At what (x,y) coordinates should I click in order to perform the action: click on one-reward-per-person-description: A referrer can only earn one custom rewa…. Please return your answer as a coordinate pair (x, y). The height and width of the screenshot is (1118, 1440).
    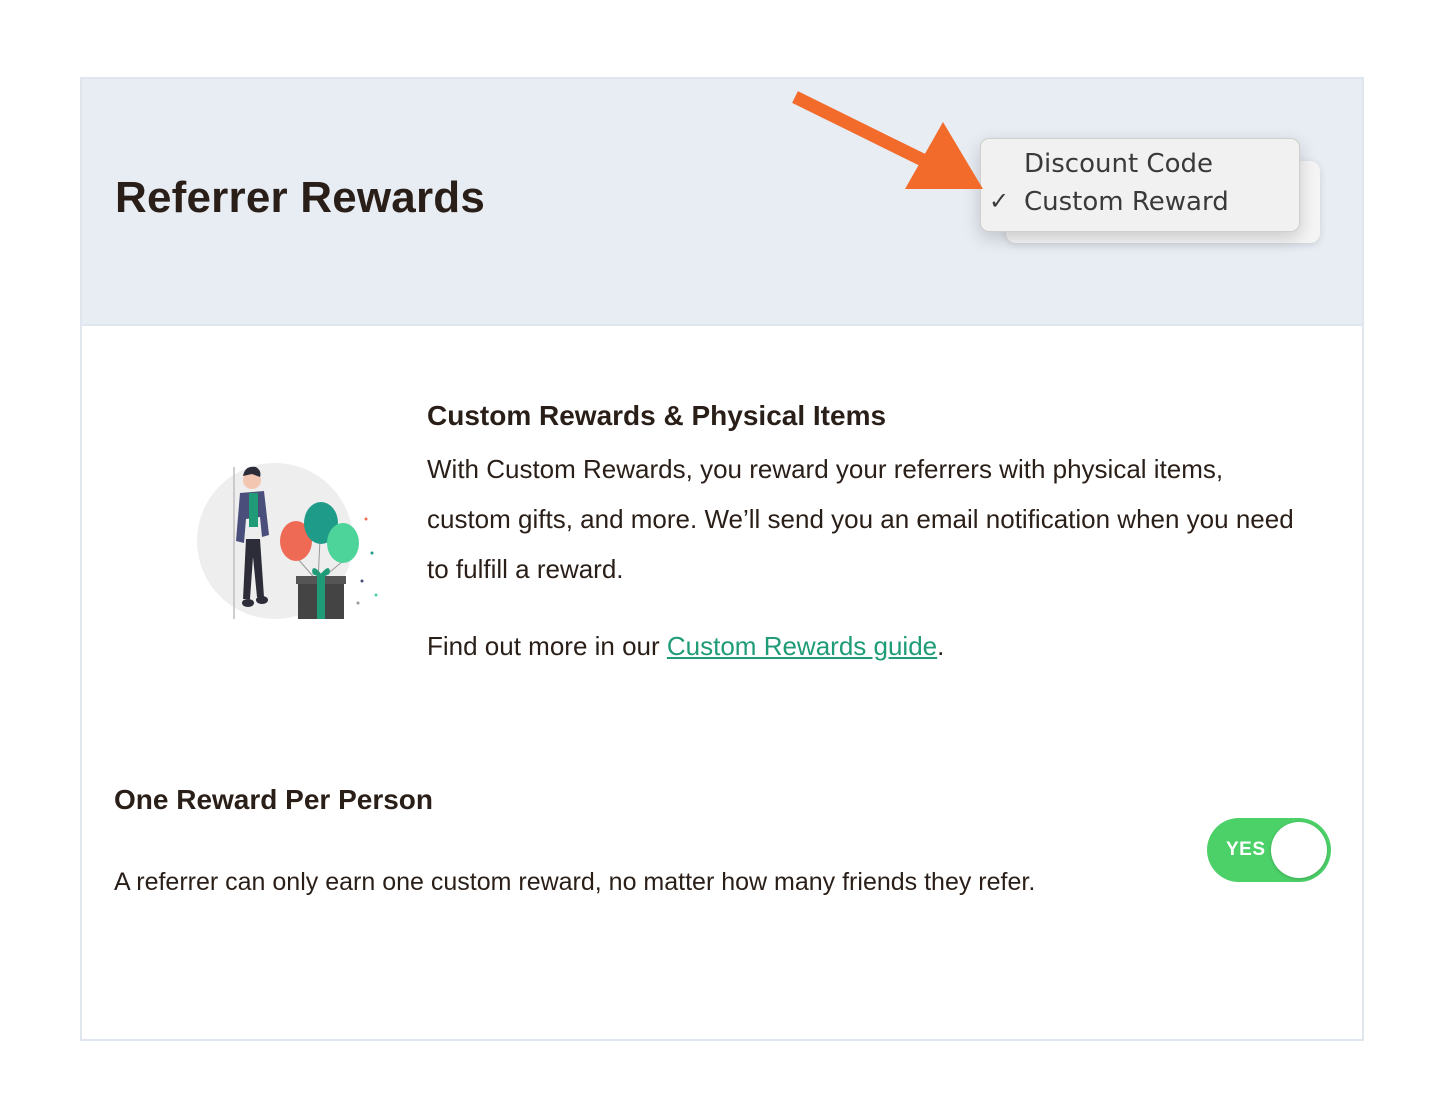
    Looking at the image, I should click on (575, 882).